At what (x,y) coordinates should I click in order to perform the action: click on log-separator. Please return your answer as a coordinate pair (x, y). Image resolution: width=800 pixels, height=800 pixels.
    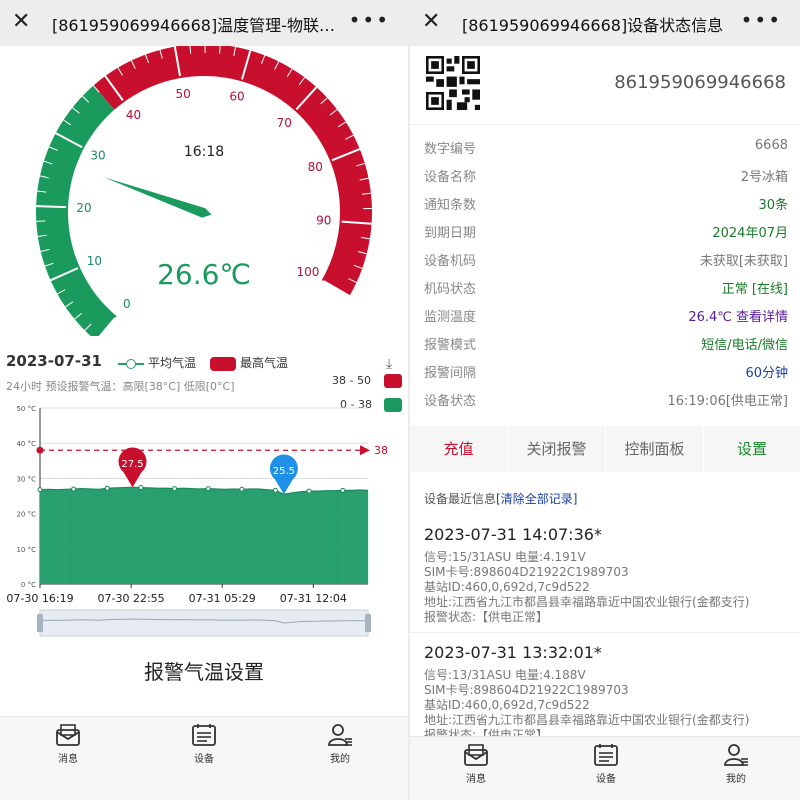
    Looking at the image, I should click on (605, 632).